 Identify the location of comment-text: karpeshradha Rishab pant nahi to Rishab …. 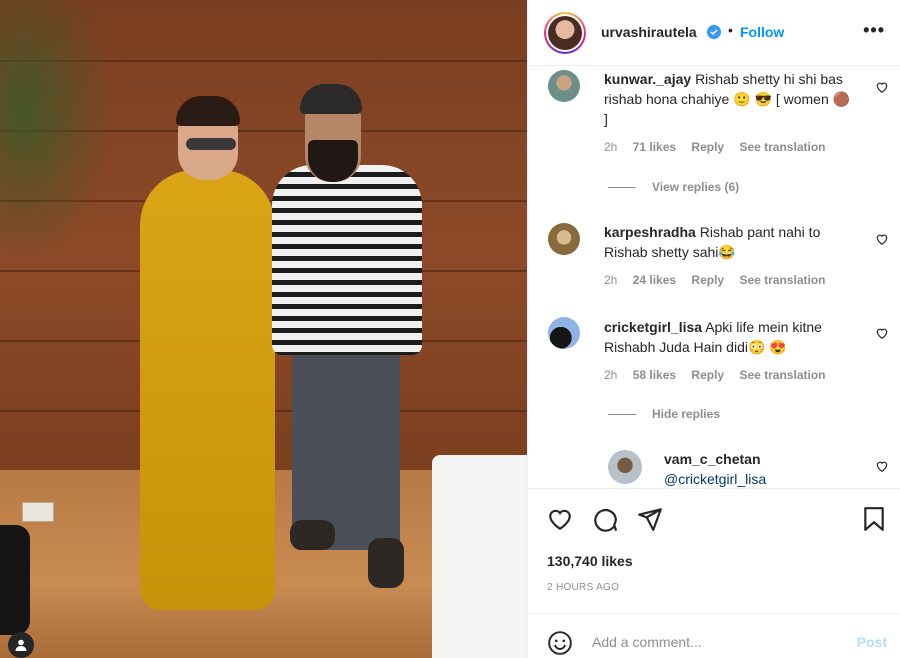
(729, 242).